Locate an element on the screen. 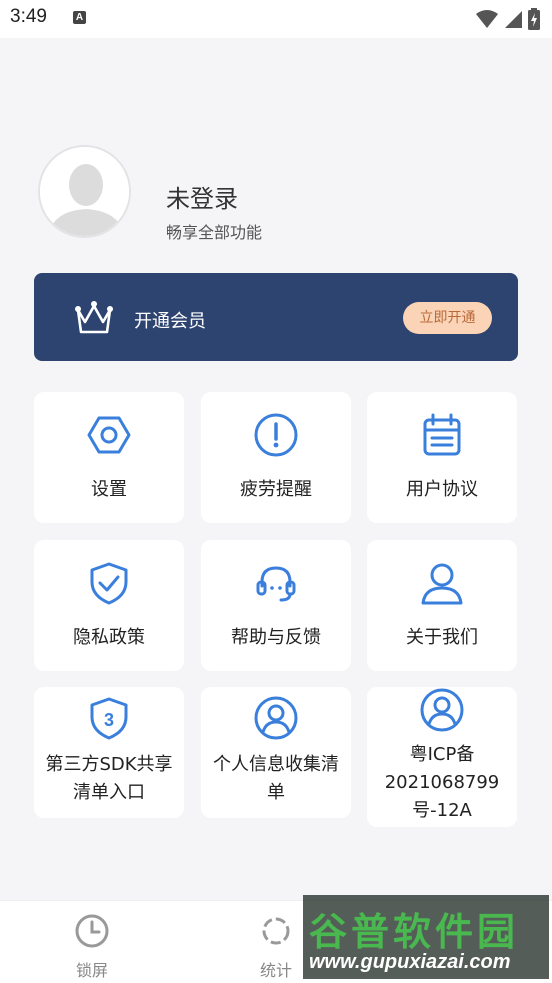 The height and width of the screenshot is (983, 552). menu-item-label-line: 2021068799 is located at coordinates (442, 782).